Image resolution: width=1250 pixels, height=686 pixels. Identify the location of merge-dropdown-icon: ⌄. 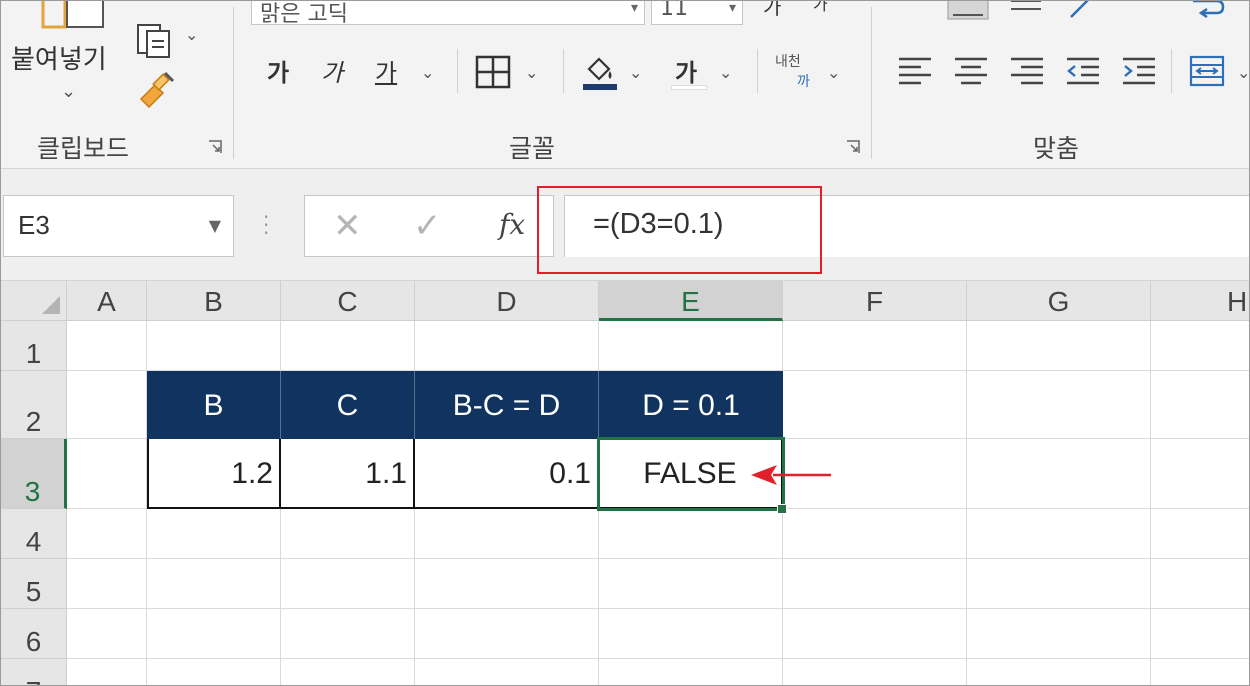
(1243, 72).